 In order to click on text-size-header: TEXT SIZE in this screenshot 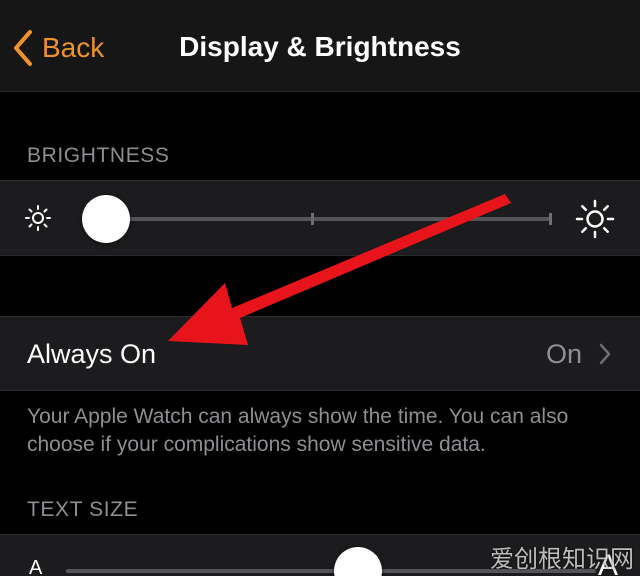, I will do `click(83, 509)`.